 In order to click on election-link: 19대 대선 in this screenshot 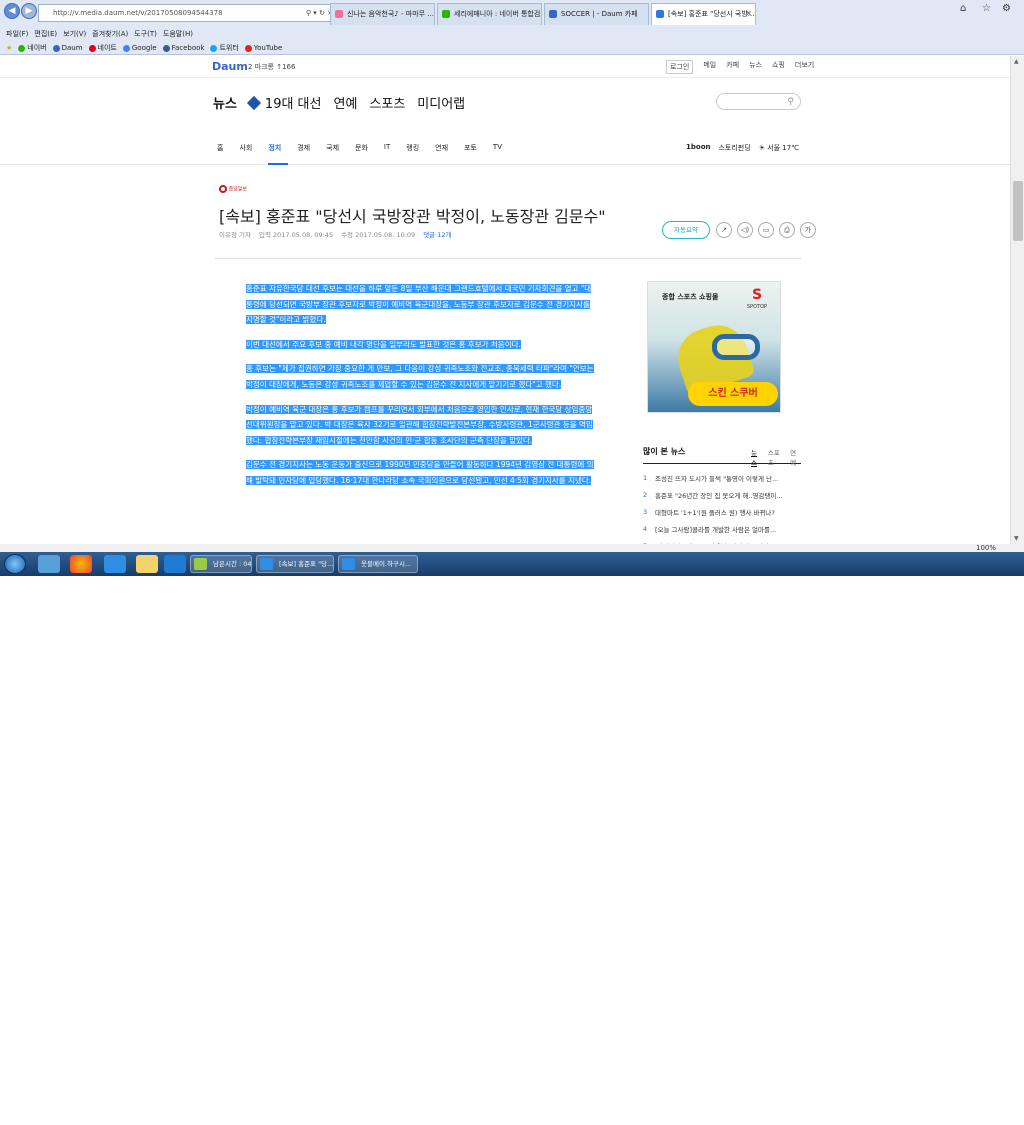, I will do `click(283, 102)`.